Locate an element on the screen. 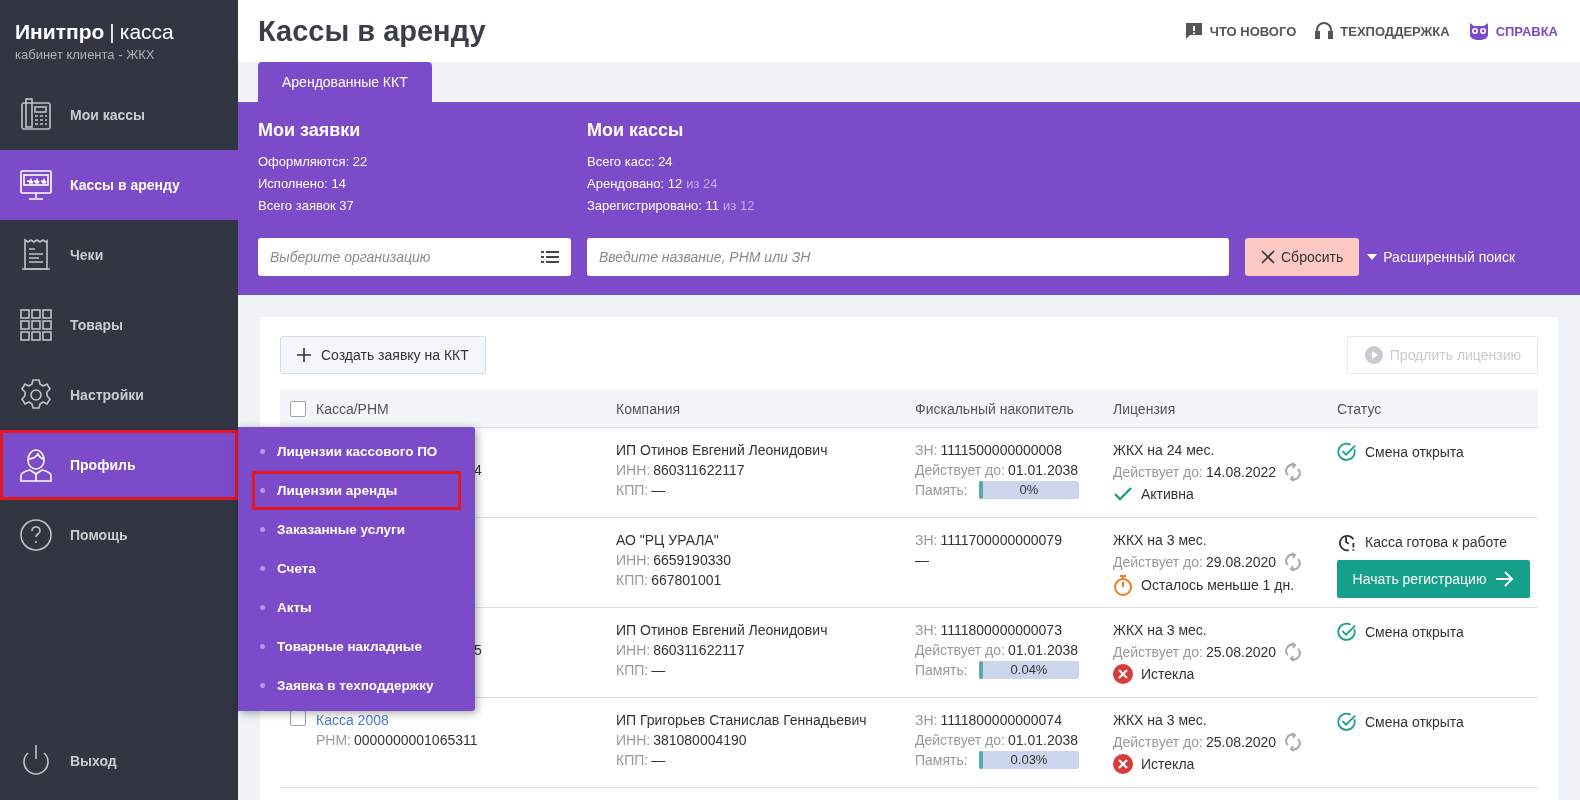 The height and width of the screenshot is (800, 1580). cassa-link: Касса 2008 is located at coordinates (352, 720).